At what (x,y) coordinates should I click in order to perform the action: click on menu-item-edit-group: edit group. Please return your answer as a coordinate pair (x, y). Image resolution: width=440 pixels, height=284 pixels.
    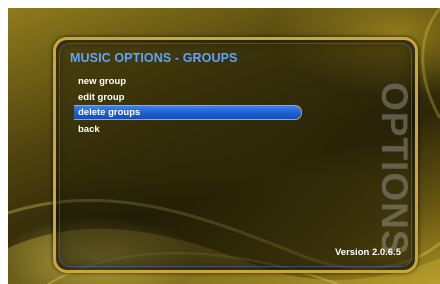
    Looking at the image, I should click on (101, 97).